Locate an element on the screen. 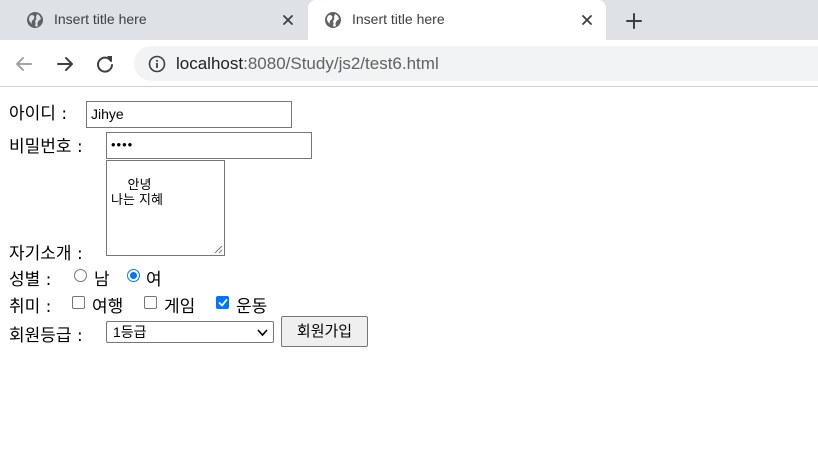 This screenshot has height=470, width=818. gender-female-radio is located at coordinates (133, 275).